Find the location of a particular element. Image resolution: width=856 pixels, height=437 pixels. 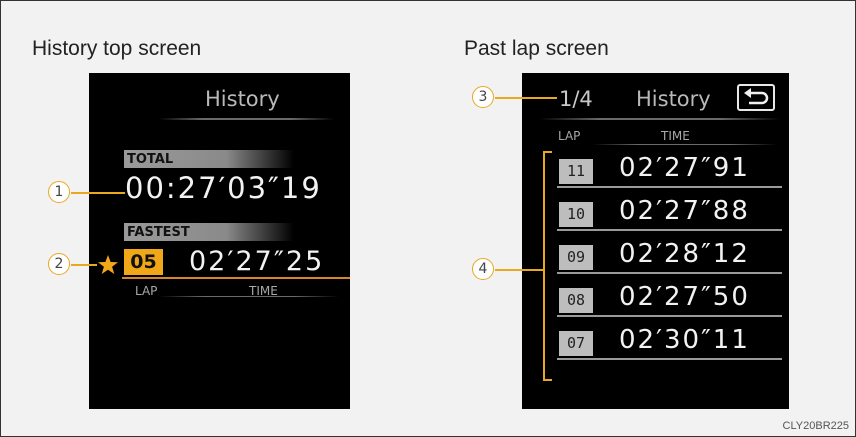

page-indicator: 1/4 is located at coordinates (576, 99).